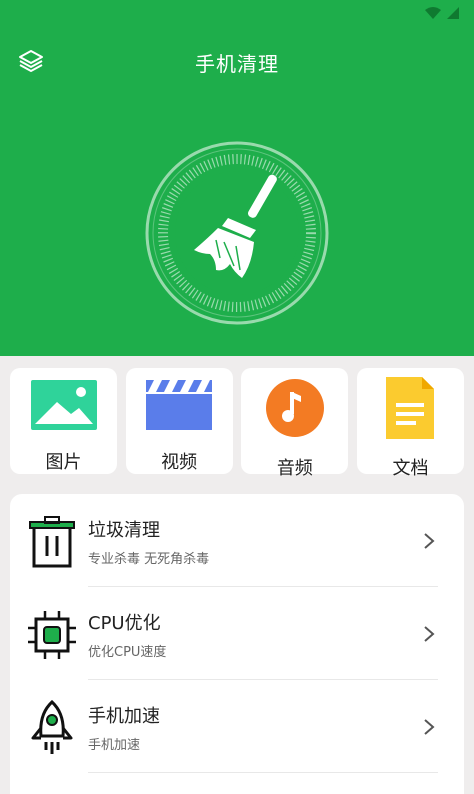  What do you see at coordinates (442, 13) in the screenshot?
I see `status-bar` at bounding box center [442, 13].